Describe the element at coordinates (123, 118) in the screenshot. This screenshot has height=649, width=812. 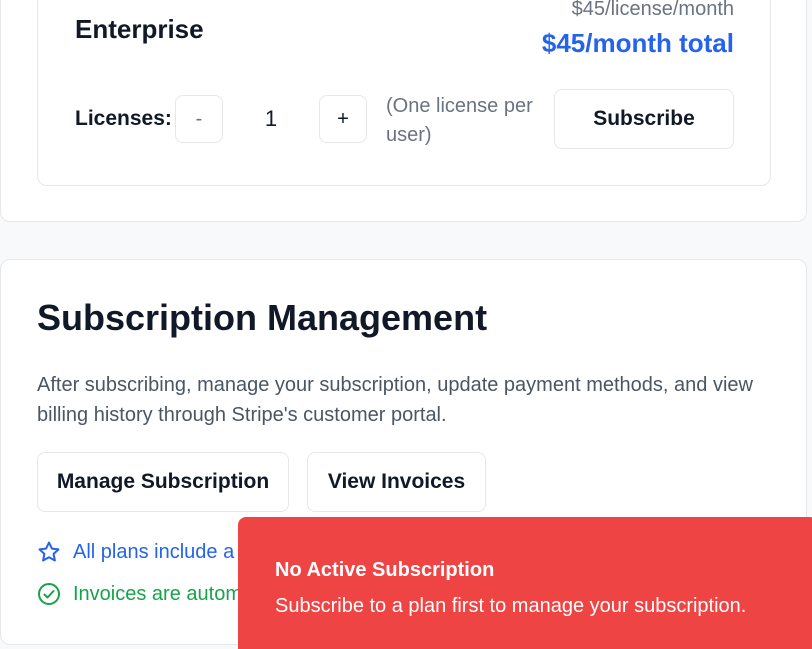
I see `licenses-label: Licenses:` at that location.